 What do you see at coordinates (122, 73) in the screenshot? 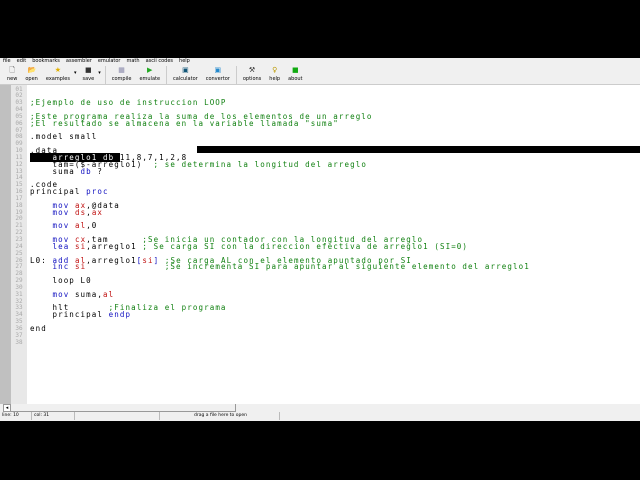
I see `compile-button: ▦ compile` at bounding box center [122, 73].